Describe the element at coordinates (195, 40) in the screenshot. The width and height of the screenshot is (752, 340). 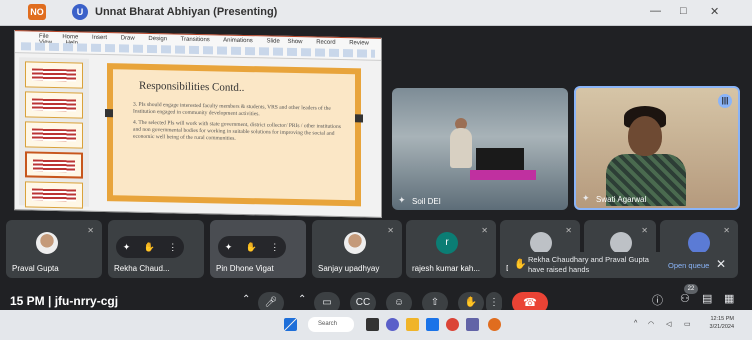
I see `ppt-tab: Transitions` at that location.